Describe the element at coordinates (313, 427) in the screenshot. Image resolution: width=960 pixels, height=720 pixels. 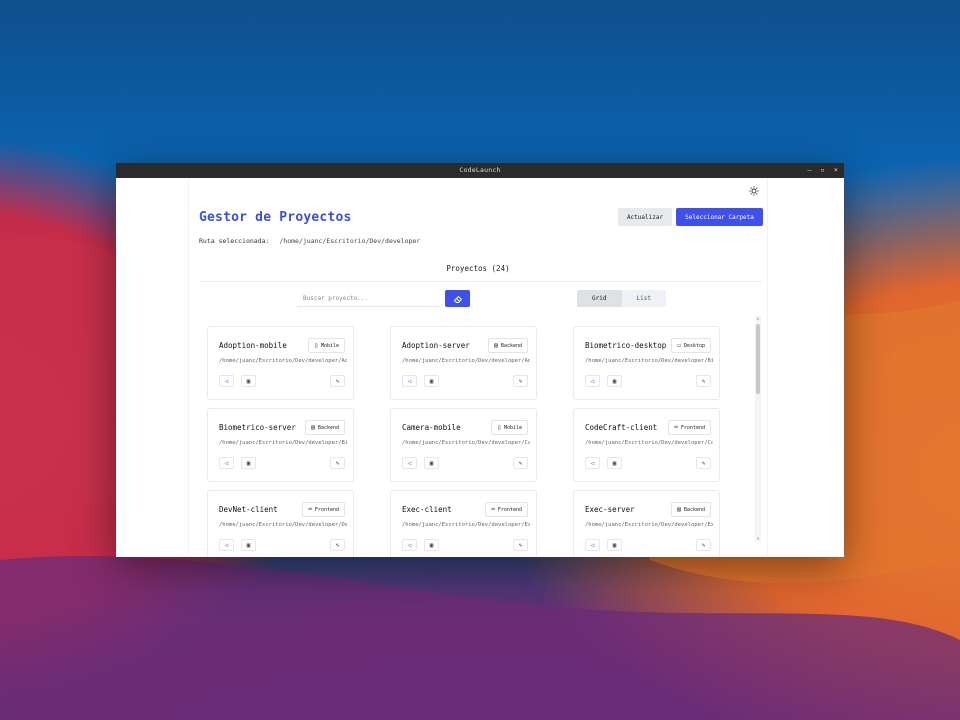
I see `server-icon: ▤` at that location.